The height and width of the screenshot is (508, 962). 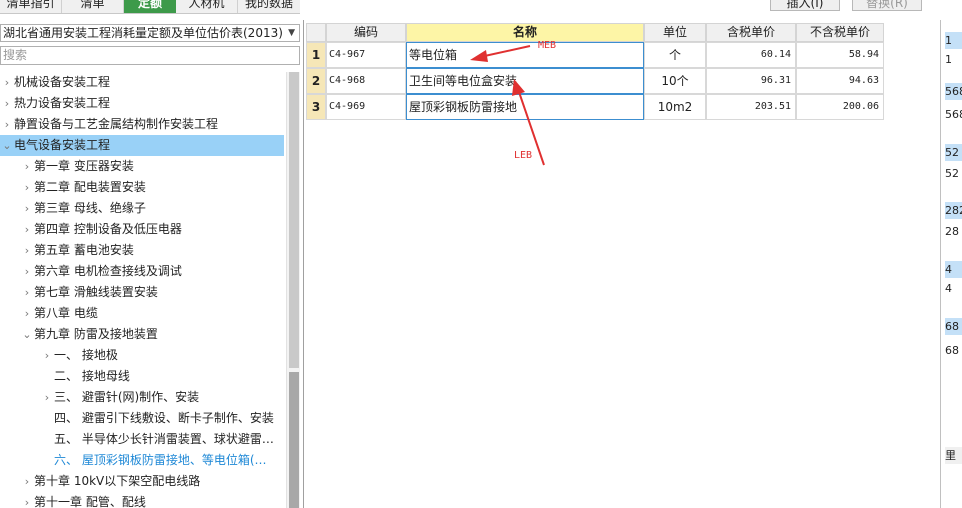 I want to click on row-name: 卫生间等电位盒安装, so click(x=525, y=81).